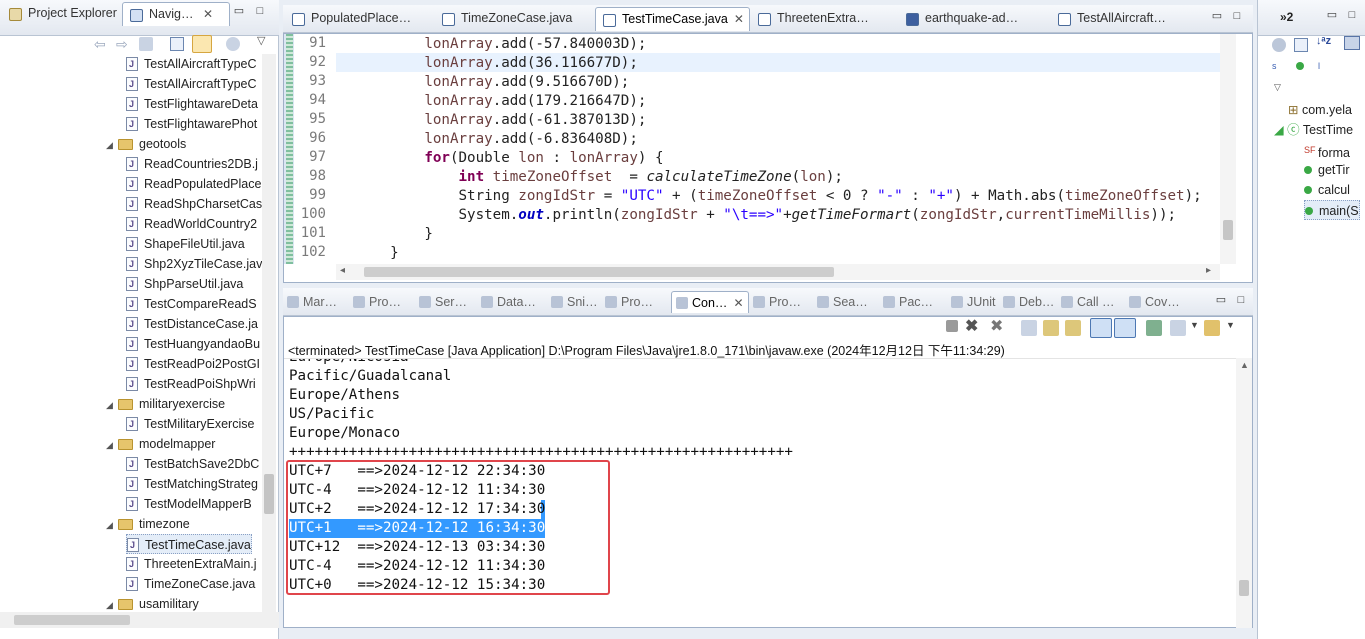 Image resolution: width=1365 pixels, height=639 pixels. What do you see at coordinates (192, 324) in the screenshot?
I see `tree-file: TestDistanceCase.ja` at bounding box center [192, 324].